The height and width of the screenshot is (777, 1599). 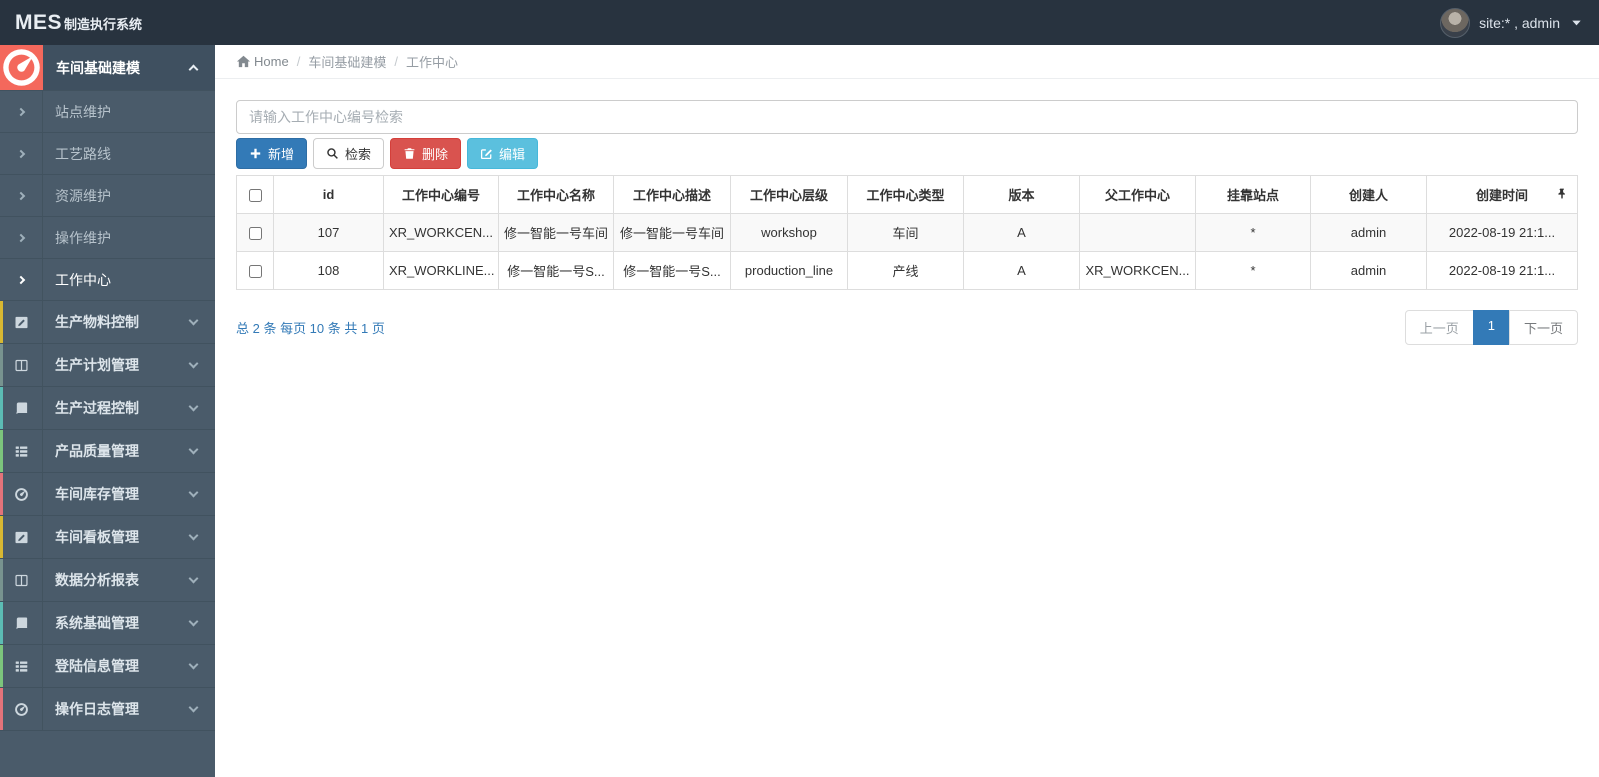 I want to click on magnifier-icon, so click(x=332, y=153).